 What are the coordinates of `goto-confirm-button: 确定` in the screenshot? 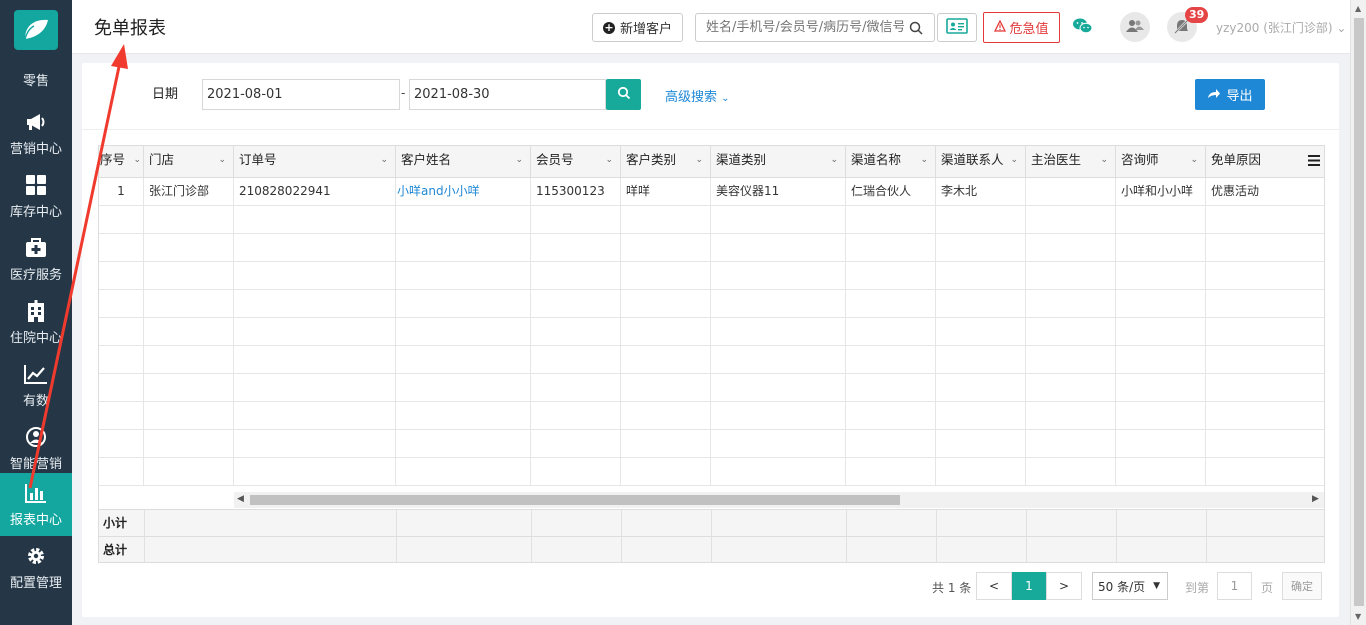 It's located at (1302, 586).